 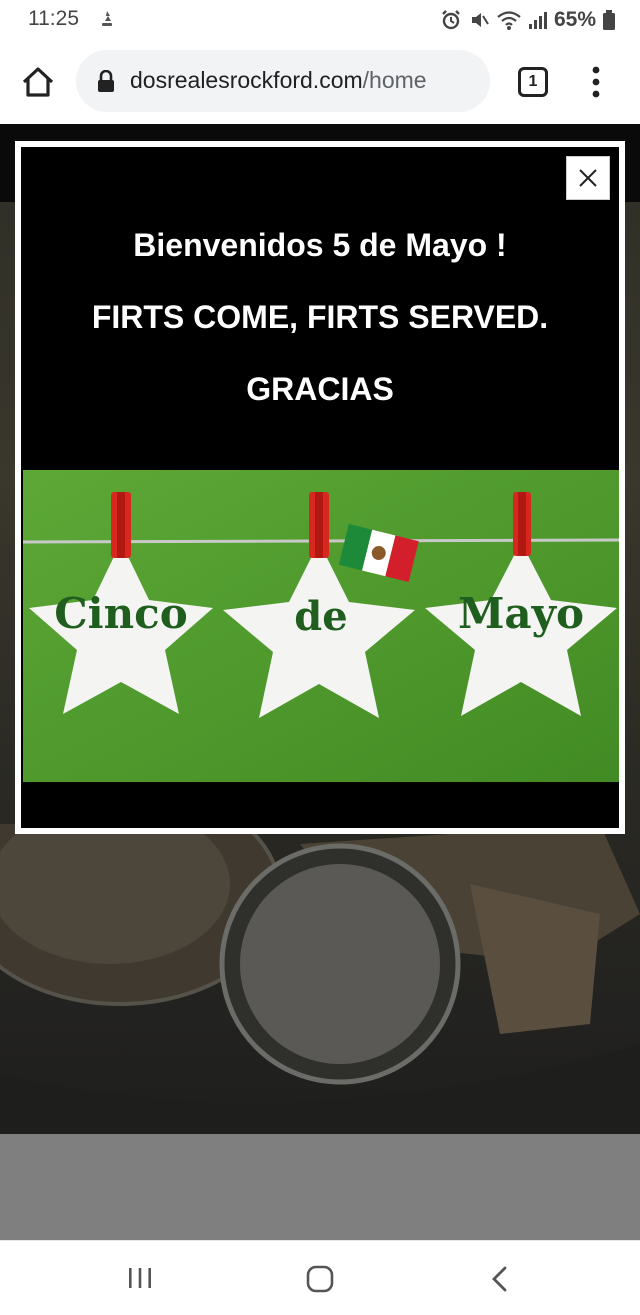 What do you see at coordinates (106, 81) in the screenshot?
I see `lock-icon` at bounding box center [106, 81].